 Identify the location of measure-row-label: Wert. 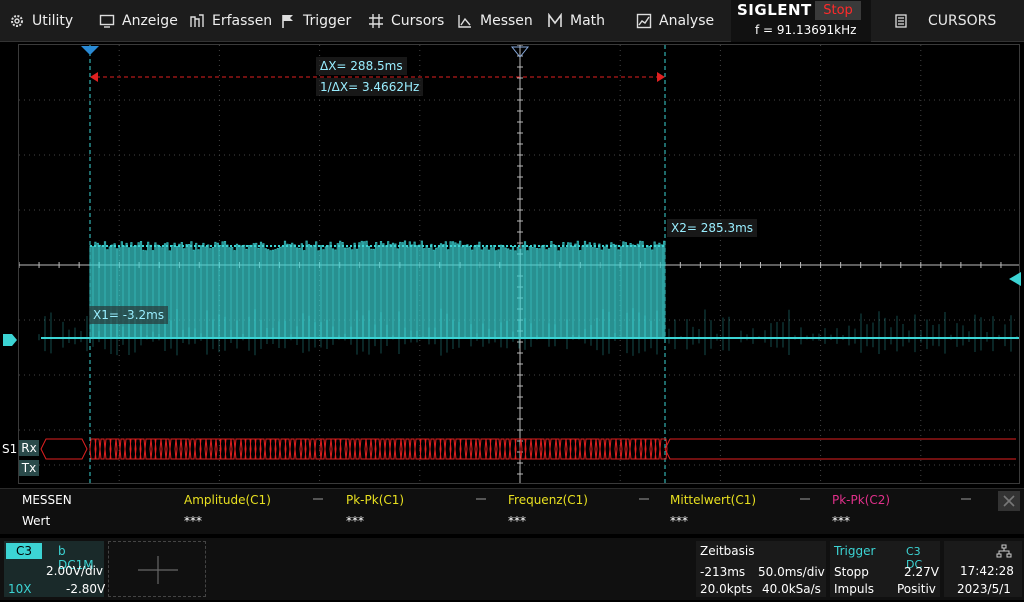
(36, 521).